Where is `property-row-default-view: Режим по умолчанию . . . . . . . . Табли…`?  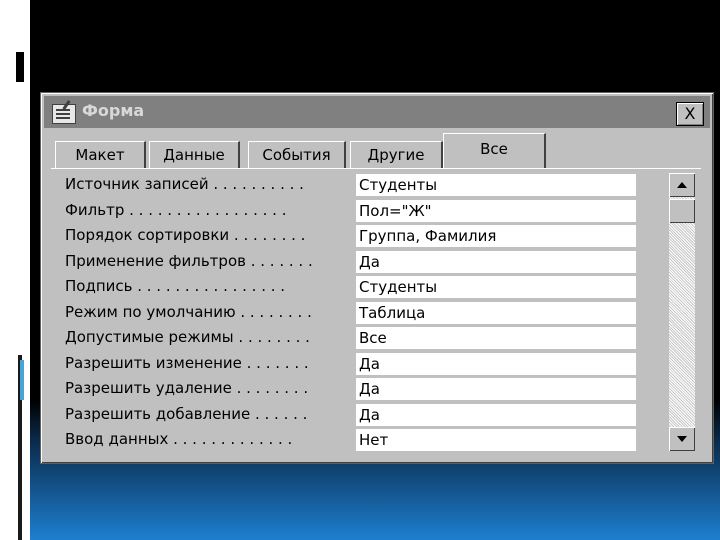 property-row-default-view: Режим по умолчанию . . . . . . . . Табли… is located at coordinates (351, 314).